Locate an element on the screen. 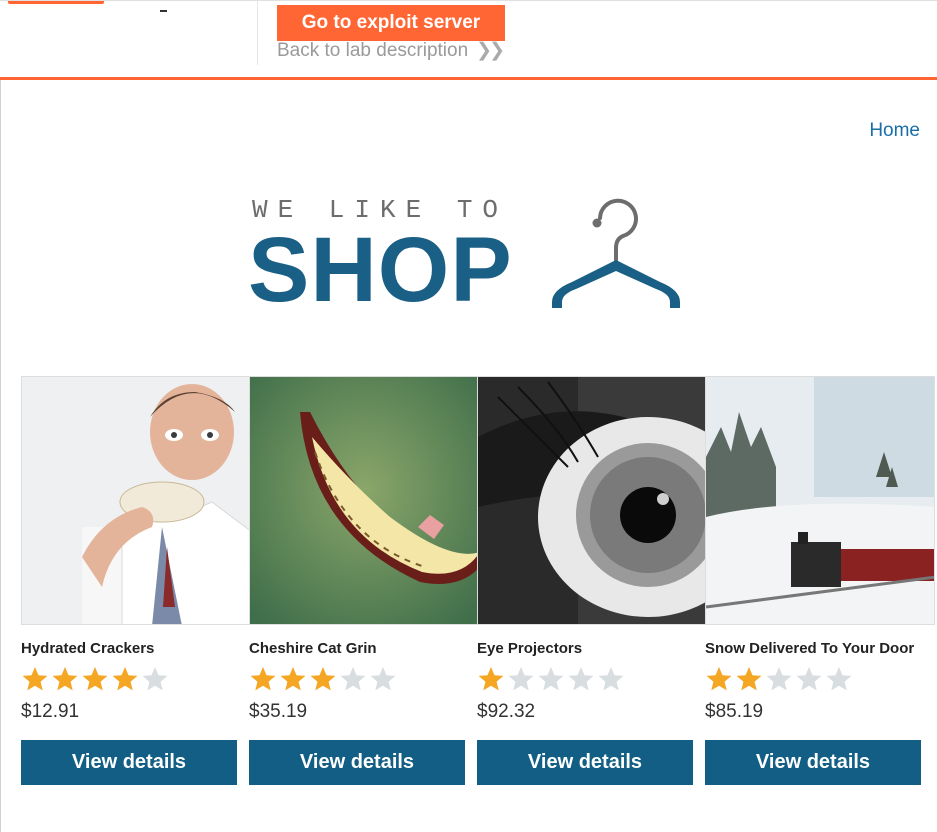 The image size is (937, 832). banner-title: SHOP is located at coordinates (380, 270).